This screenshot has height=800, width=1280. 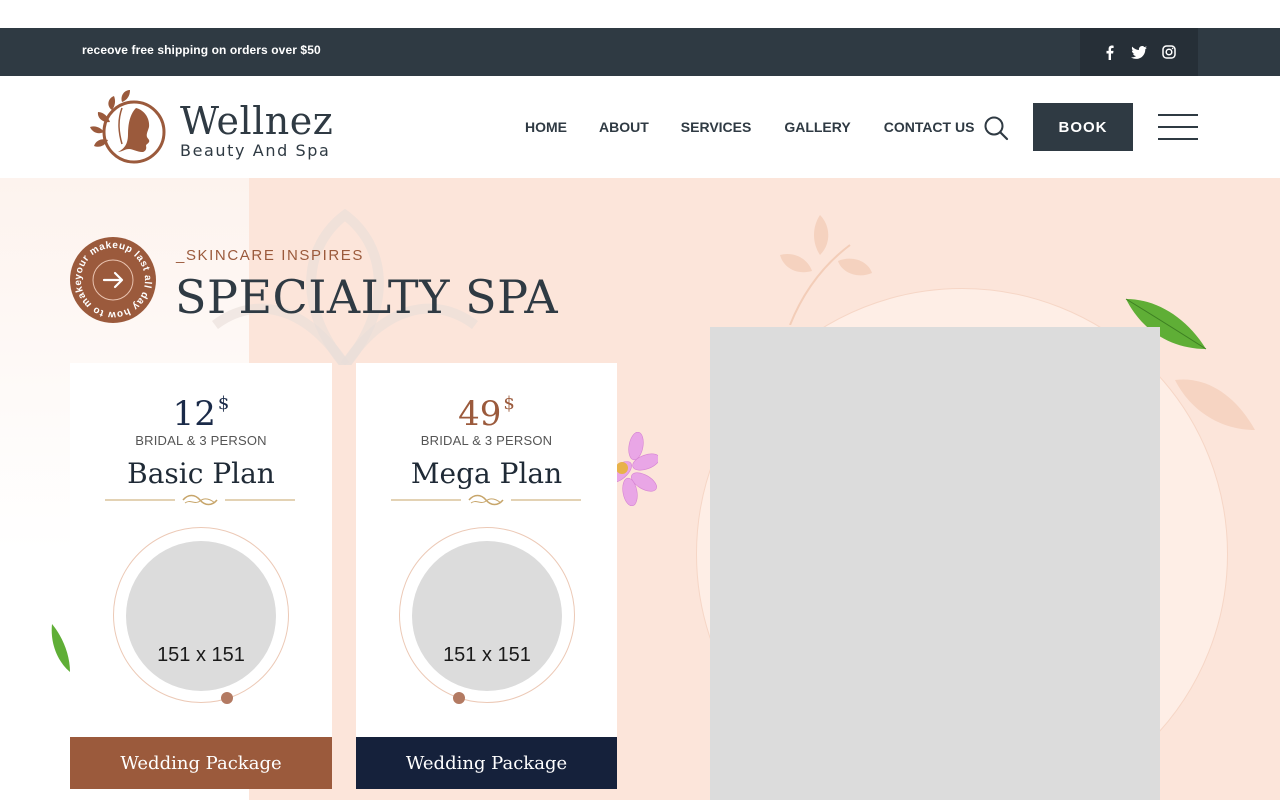 I want to click on plan-price: 49 $, so click(x=486, y=413).